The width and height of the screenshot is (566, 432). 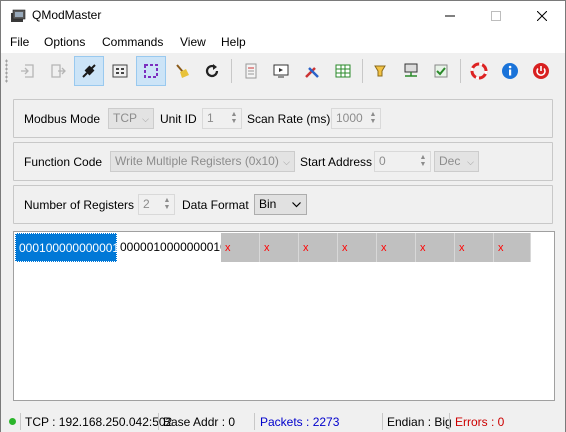 I want to click on exit-icon, so click(x=541, y=71).